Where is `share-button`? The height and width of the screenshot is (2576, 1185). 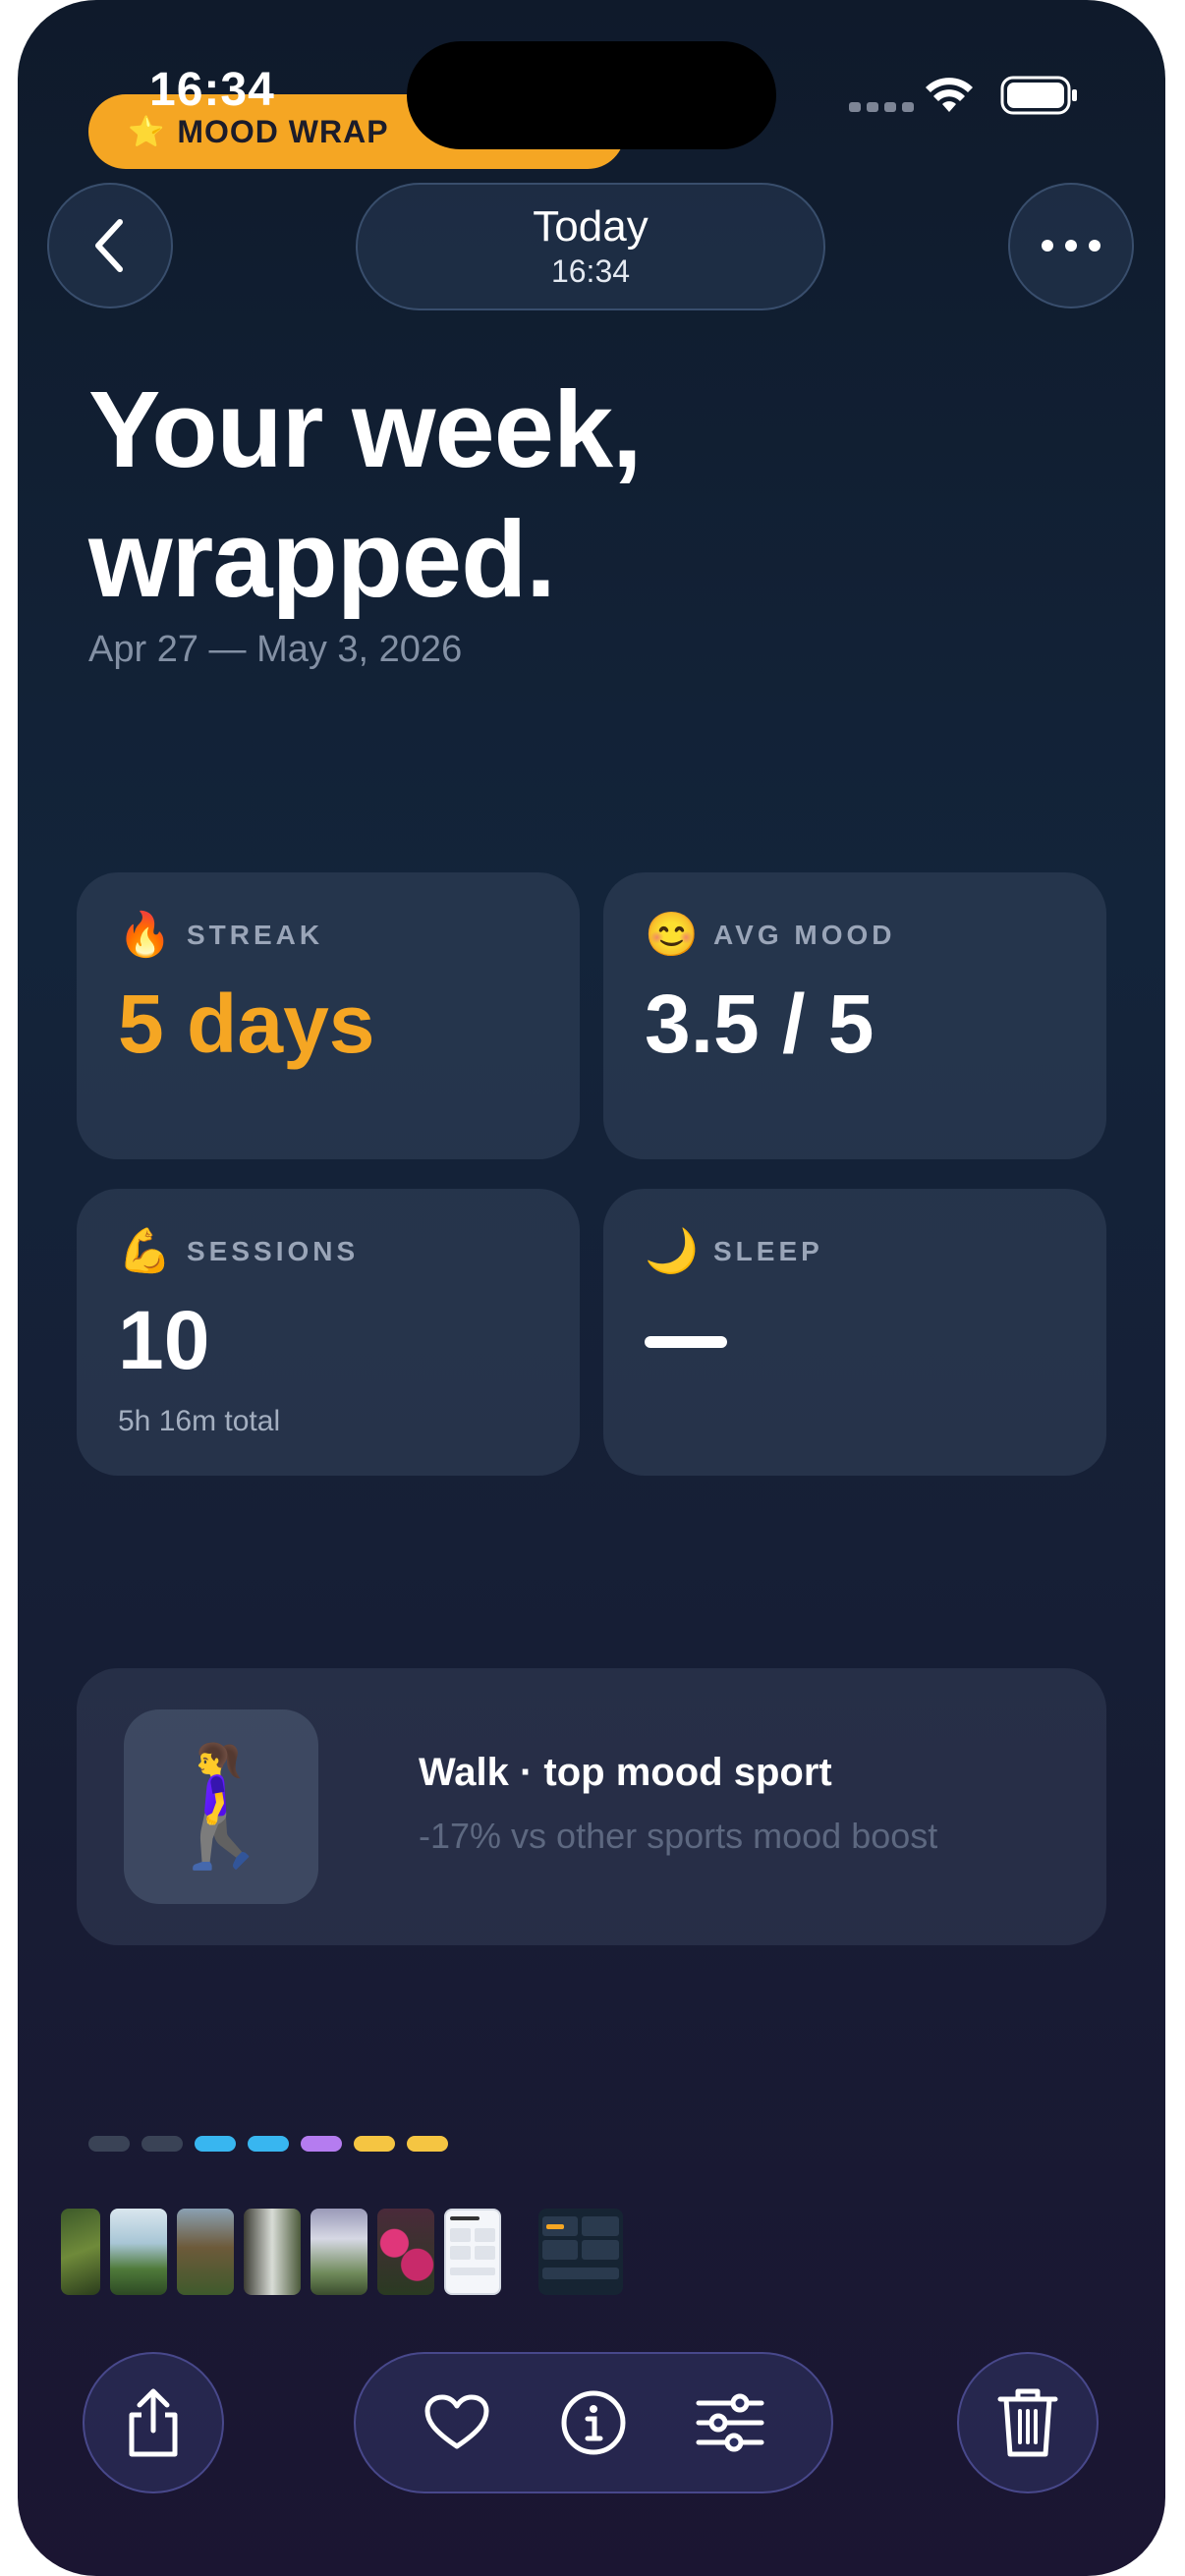
share-button is located at coordinates (153, 2422).